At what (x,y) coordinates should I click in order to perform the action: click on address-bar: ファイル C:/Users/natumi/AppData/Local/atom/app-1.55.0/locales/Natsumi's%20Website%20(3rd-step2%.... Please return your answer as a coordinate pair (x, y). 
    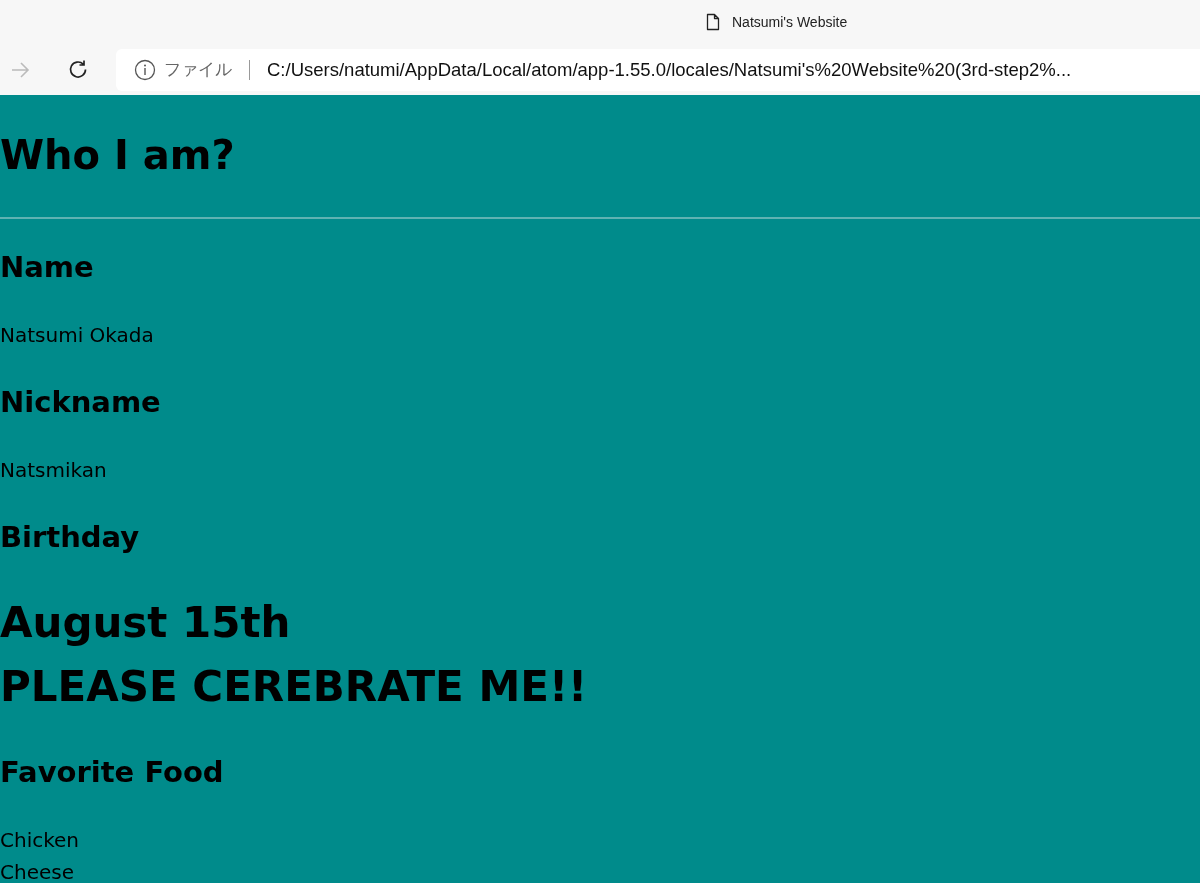
    Looking at the image, I should click on (658, 69).